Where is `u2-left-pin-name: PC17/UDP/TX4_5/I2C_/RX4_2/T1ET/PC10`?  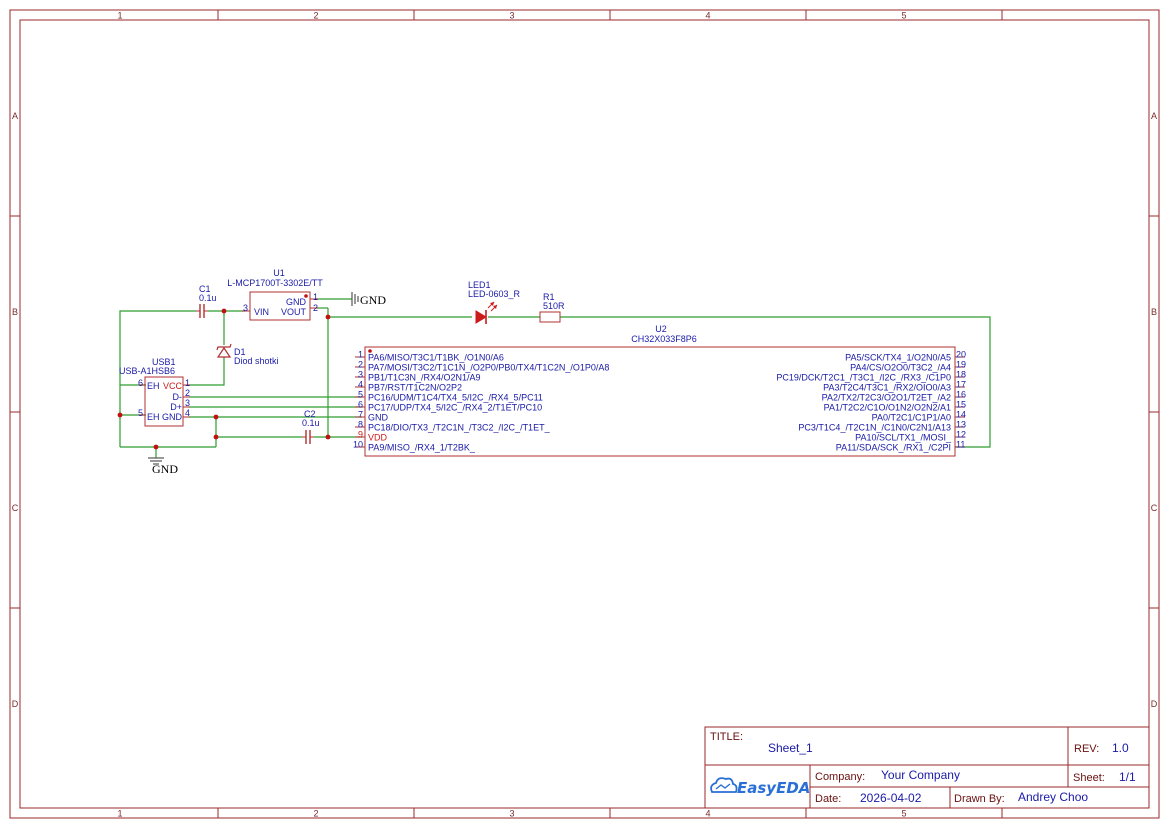
u2-left-pin-name: PC17/UDP/TX4_5/I2C_/RX4_2/T1ET/PC10 is located at coordinates (455, 408).